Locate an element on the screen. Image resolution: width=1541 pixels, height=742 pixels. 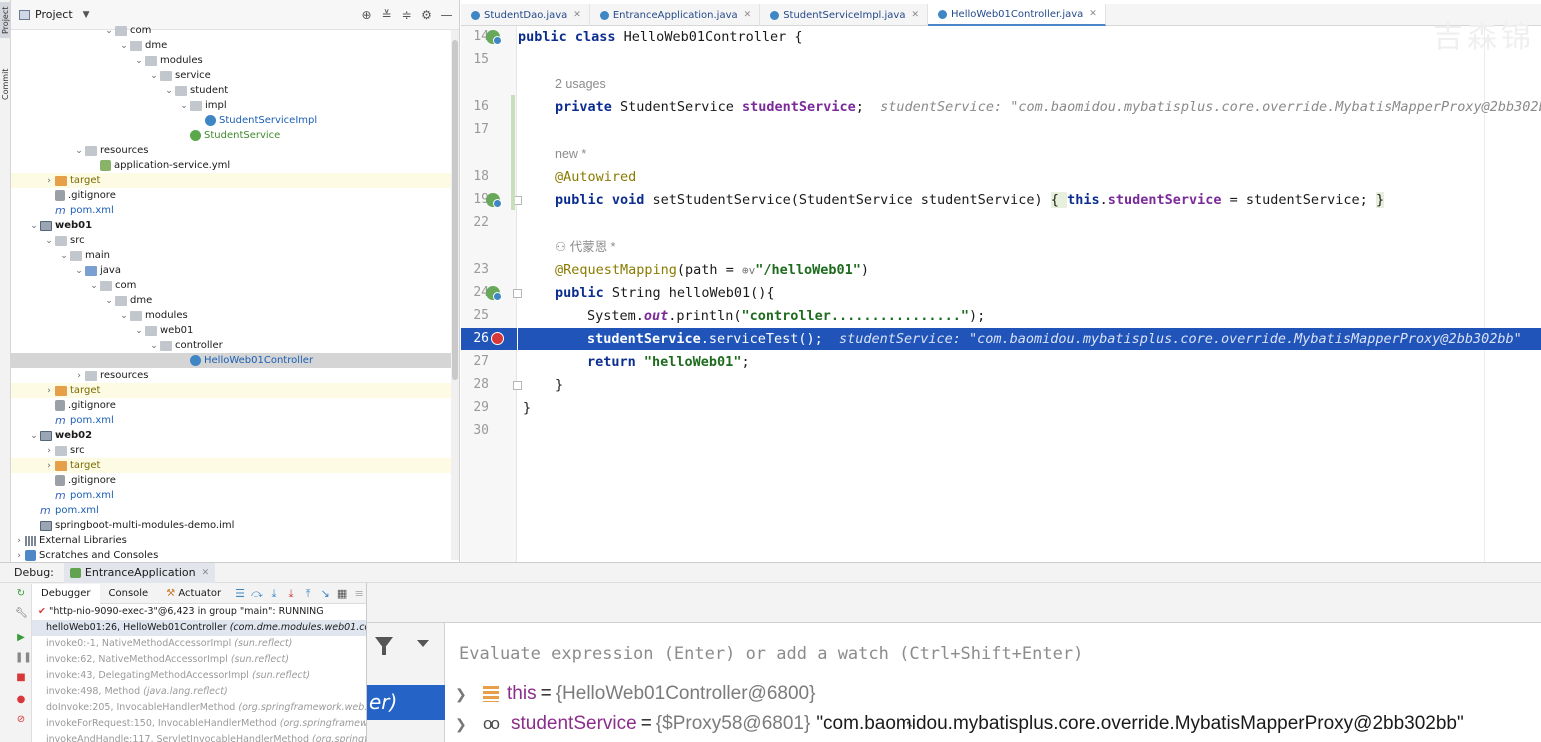
tree-item: ⌄ impl is located at coordinates (235, 105).